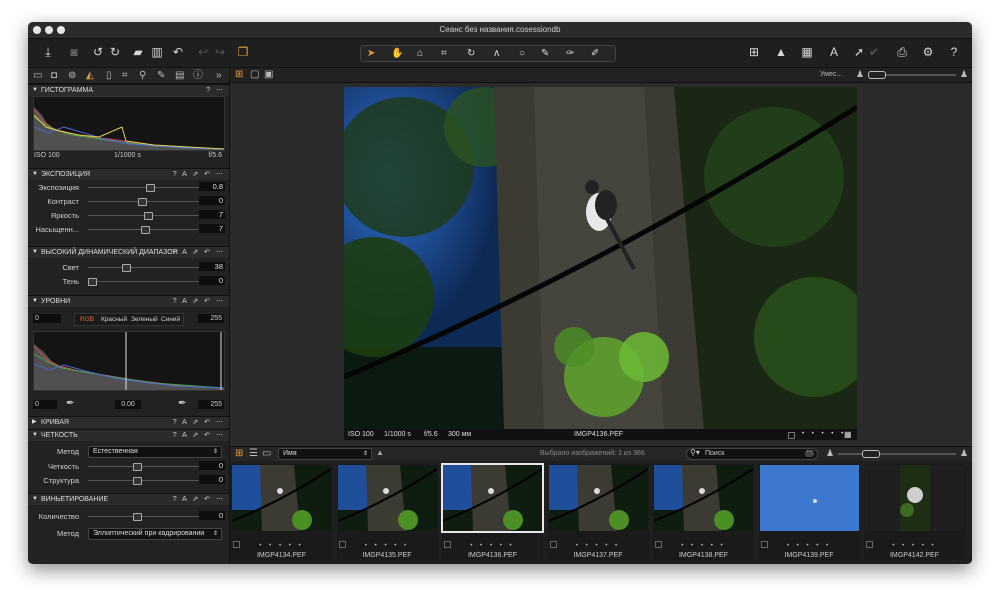  What do you see at coordinates (874, 52) in the screenshot?
I see `check-icon: ✔` at bounding box center [874, 52].